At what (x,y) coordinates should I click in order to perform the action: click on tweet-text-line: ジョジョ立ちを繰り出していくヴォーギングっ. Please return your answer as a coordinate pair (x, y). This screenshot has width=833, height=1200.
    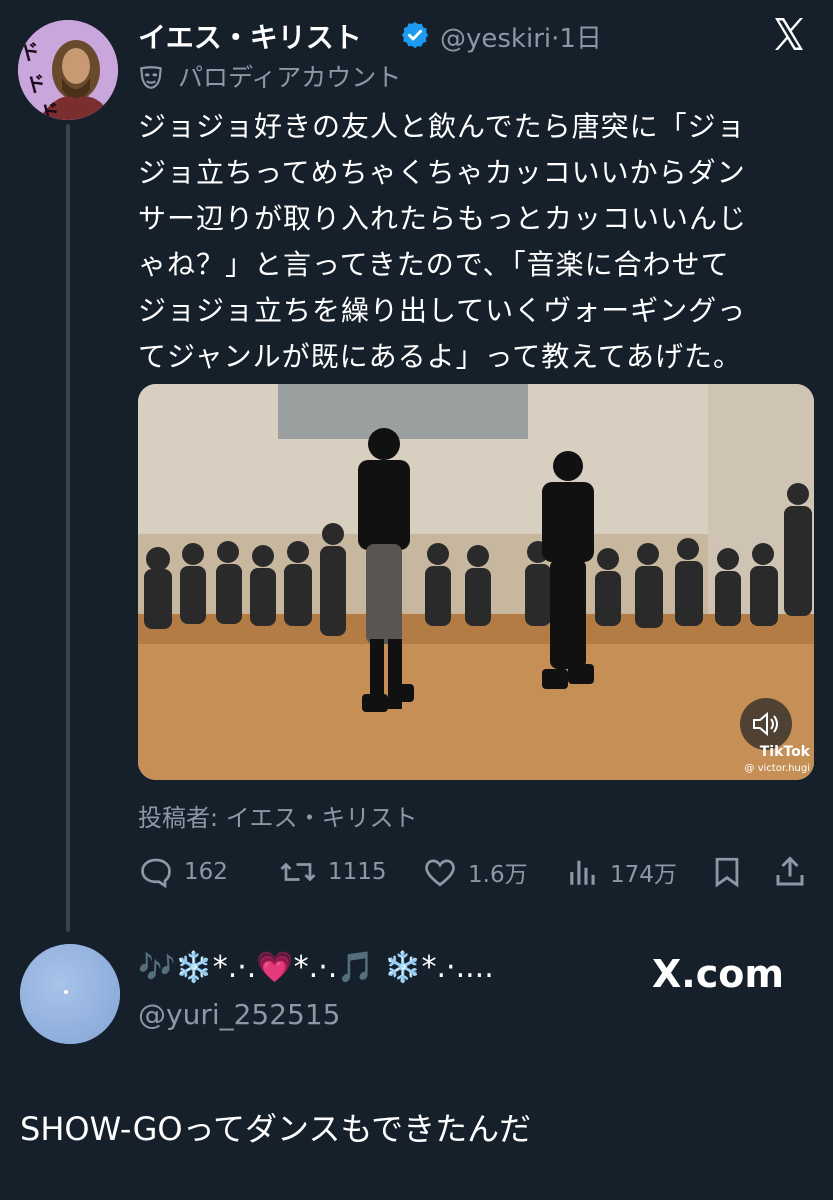
    Looking at the image, I should click on (442, 310).